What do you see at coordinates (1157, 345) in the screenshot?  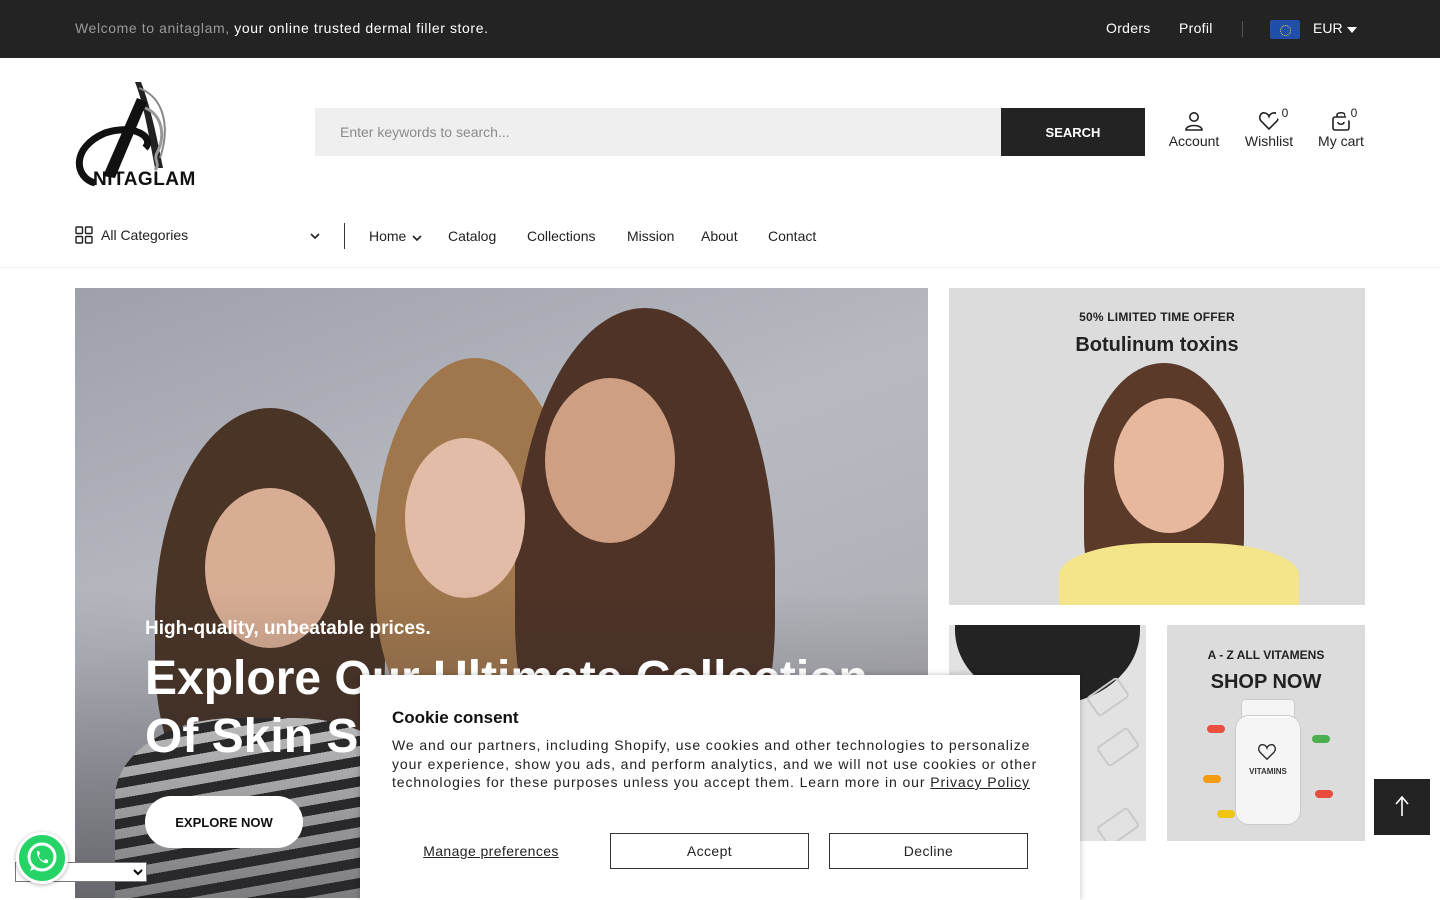 I see `botox-title: Botulinum toxins` at bounding box center [1157, 345].